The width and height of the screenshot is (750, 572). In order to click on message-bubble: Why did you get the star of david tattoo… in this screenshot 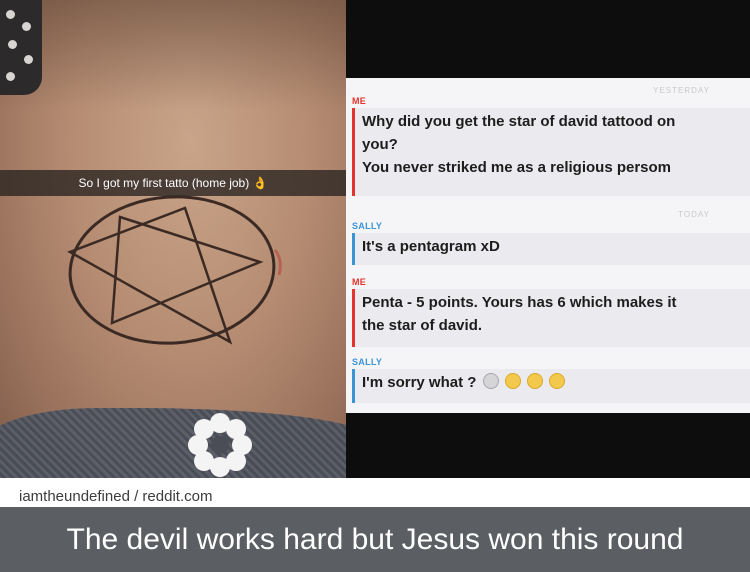, I will do `click(551, 152)`.